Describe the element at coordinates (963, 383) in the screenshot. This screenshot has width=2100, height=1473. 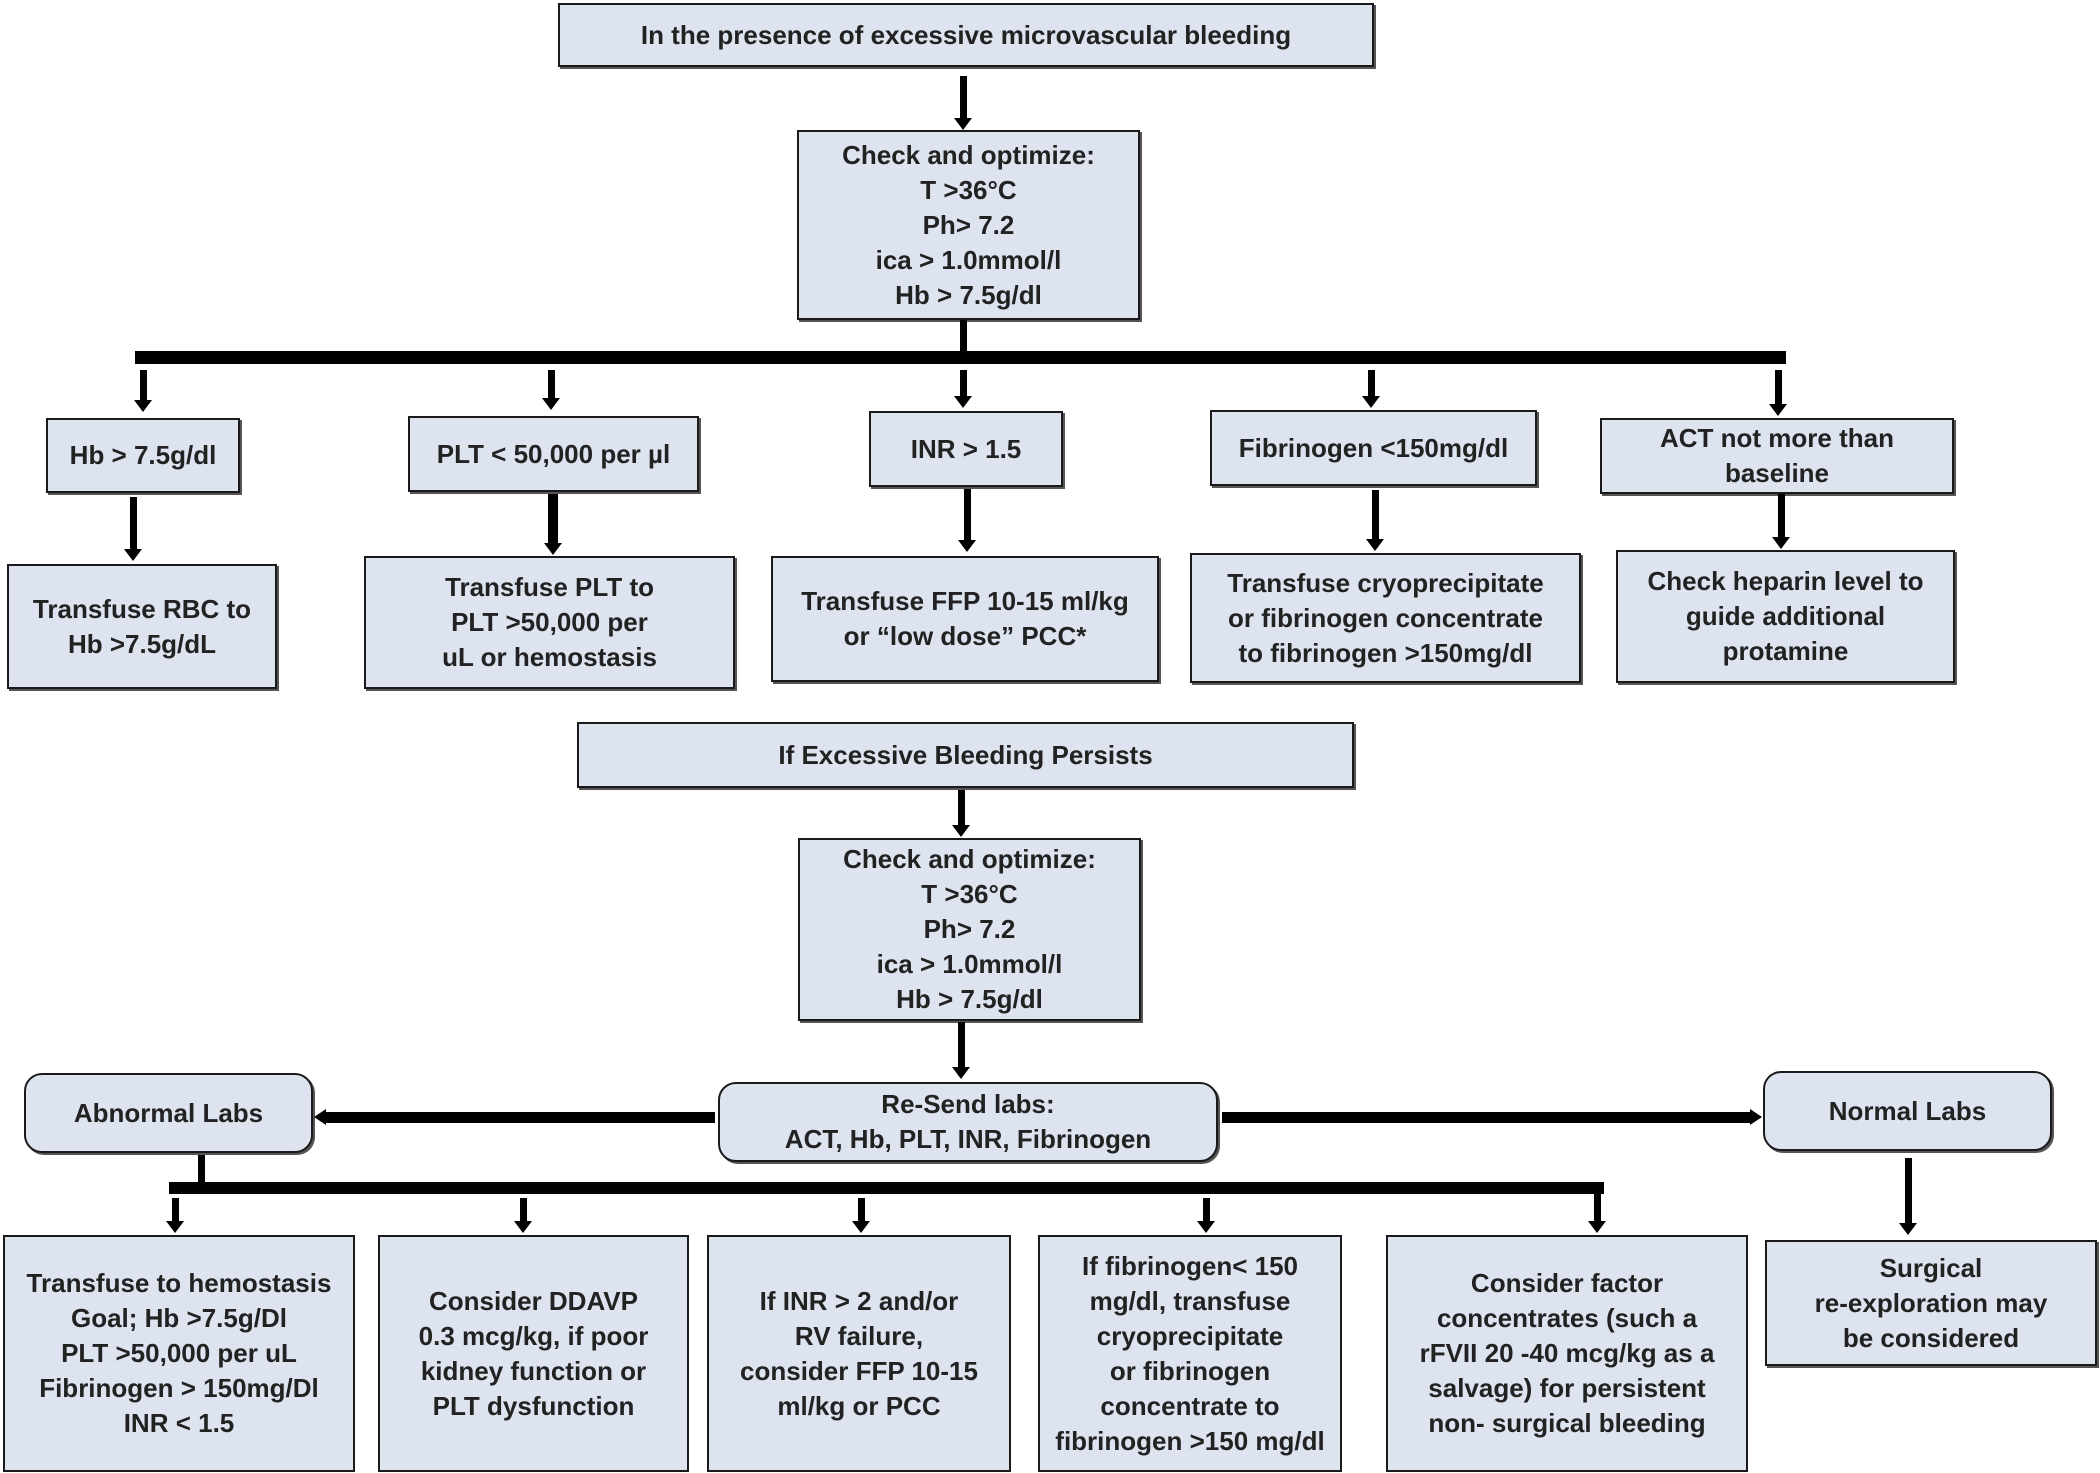
I see `arrow-to-inr` at that location.